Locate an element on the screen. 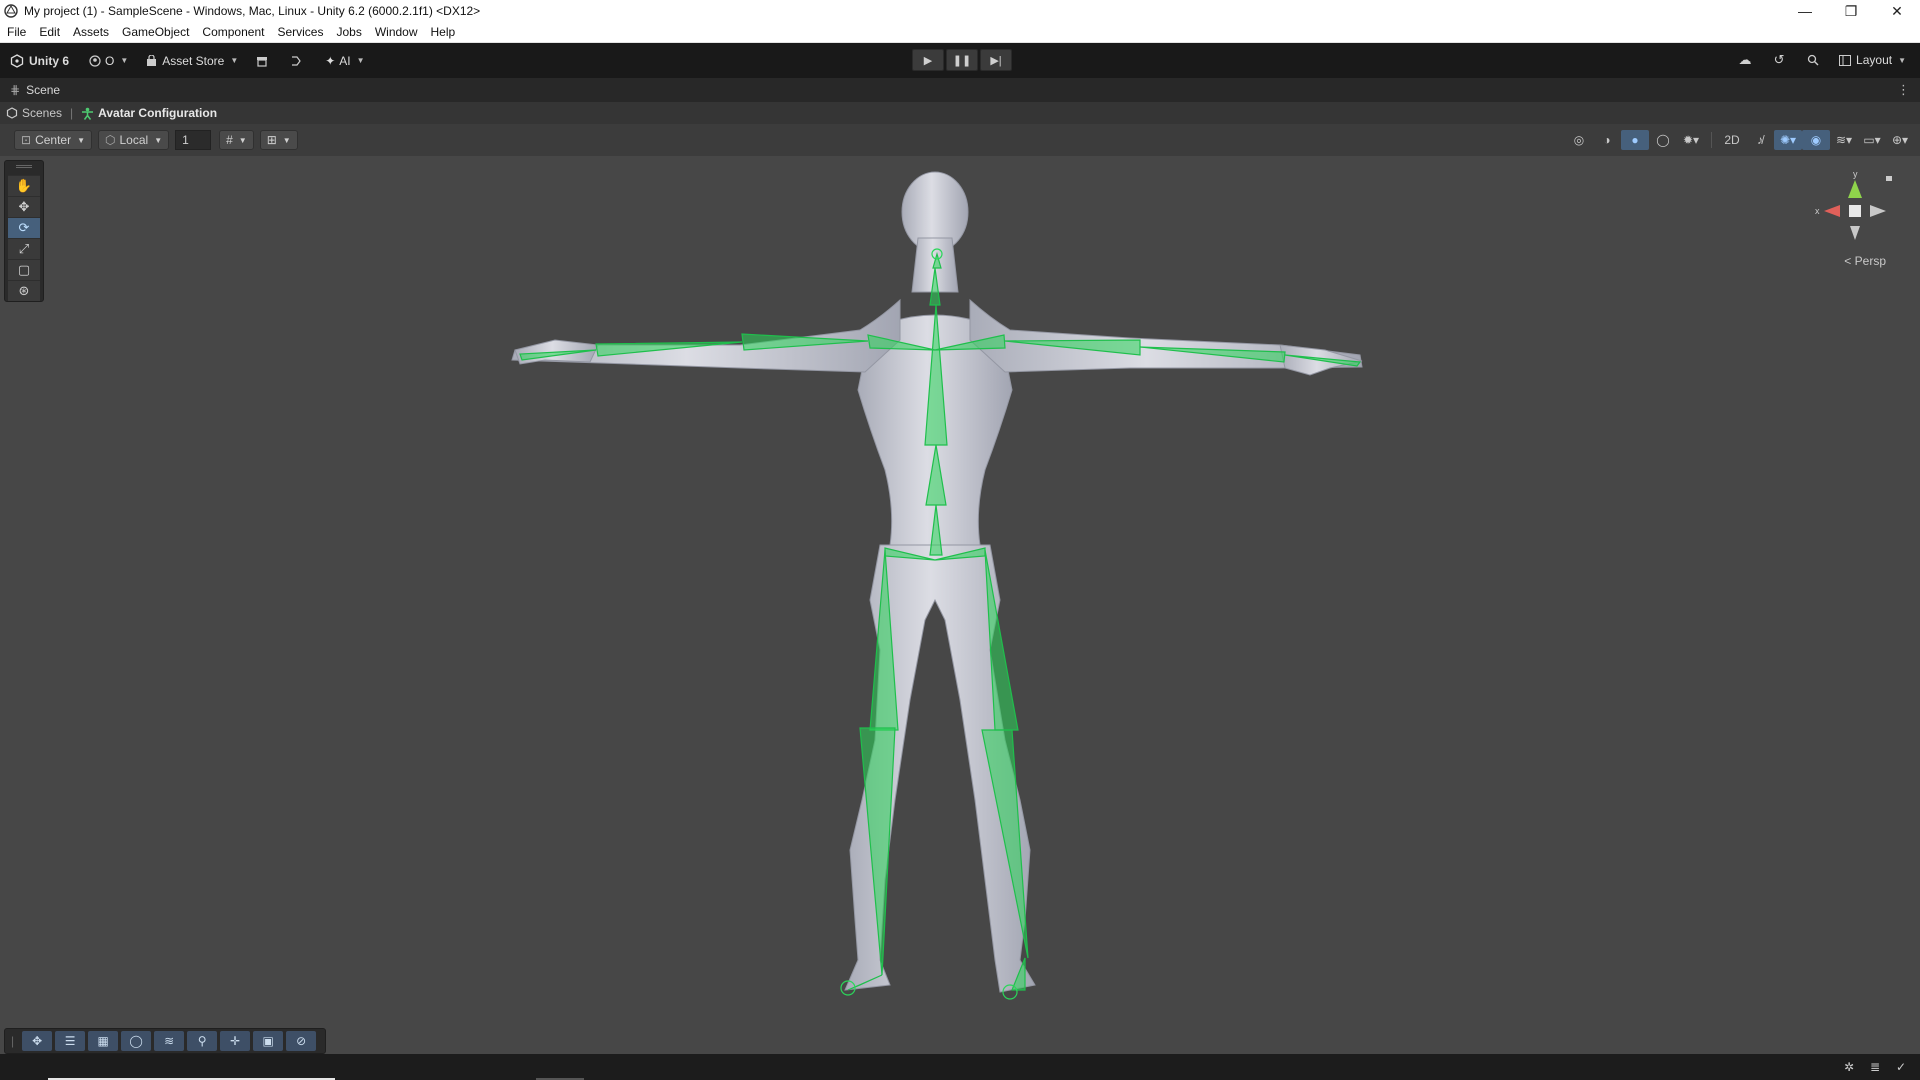  history-icon: ↺ is located at coordinates (1779, 59).